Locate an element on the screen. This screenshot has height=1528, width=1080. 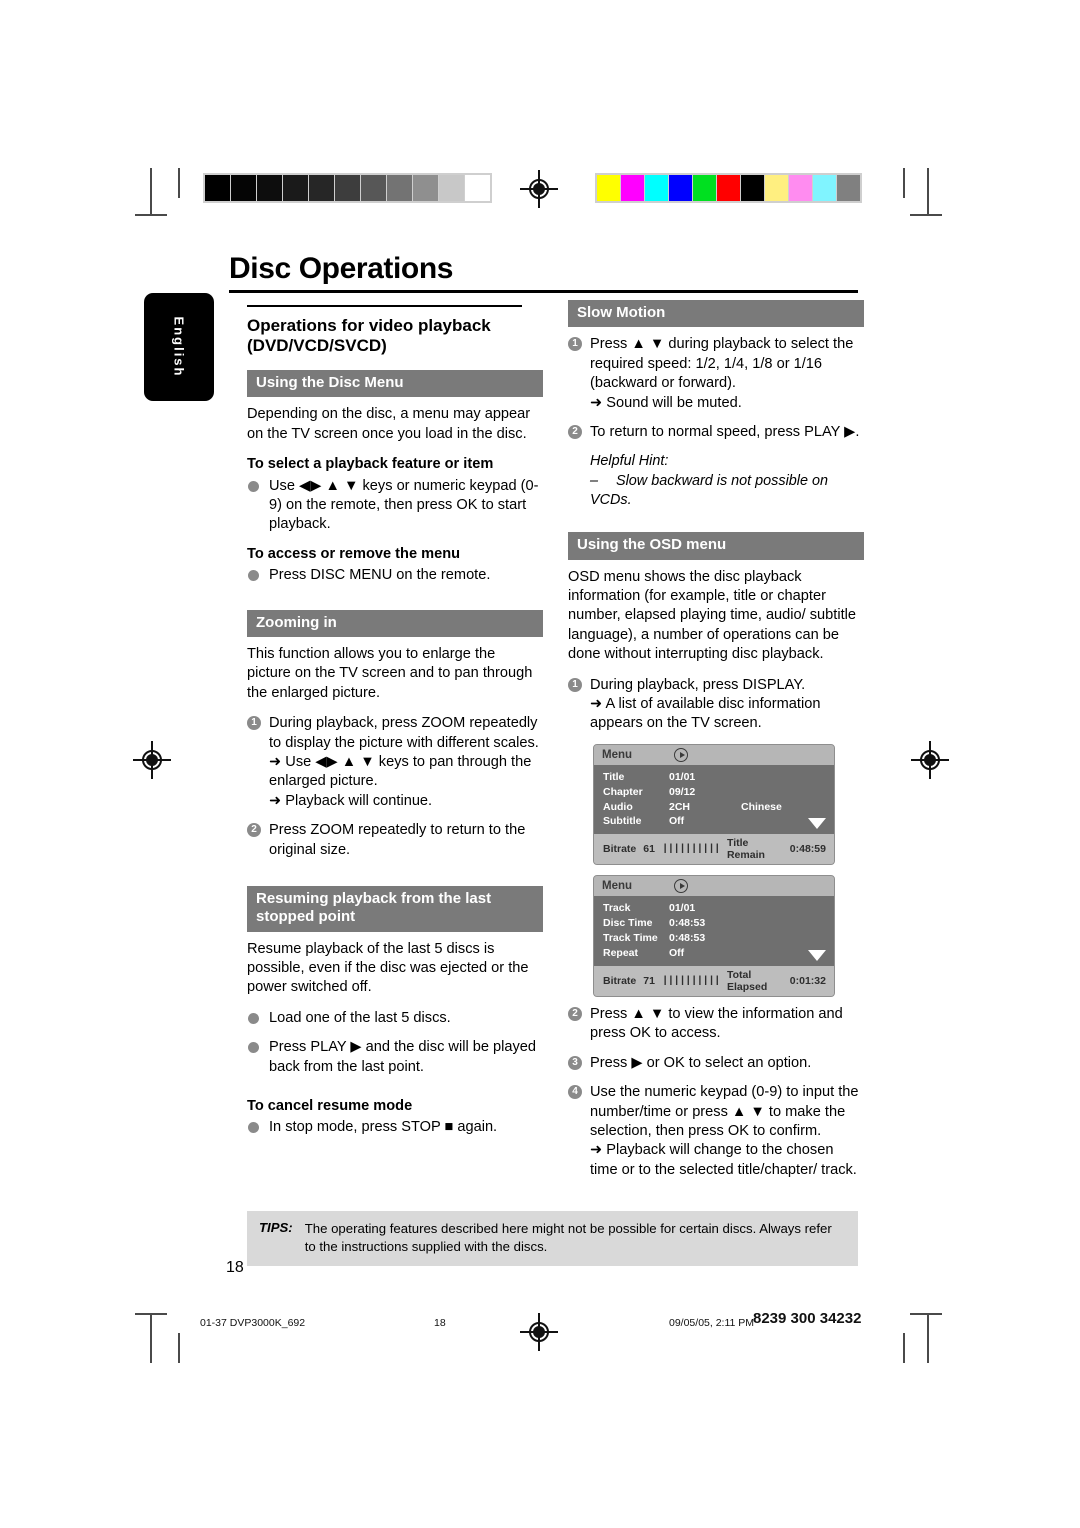
page-title: Disc Operations is located at coordinates (341, 268).